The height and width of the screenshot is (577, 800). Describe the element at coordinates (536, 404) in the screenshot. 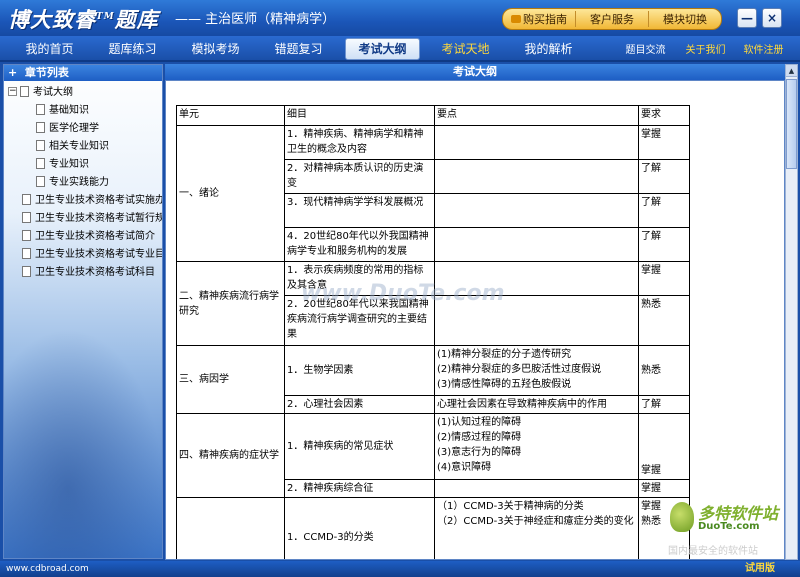

I see `points-cell: 心理社会因素在导致精神疾病中的作用` at that location.